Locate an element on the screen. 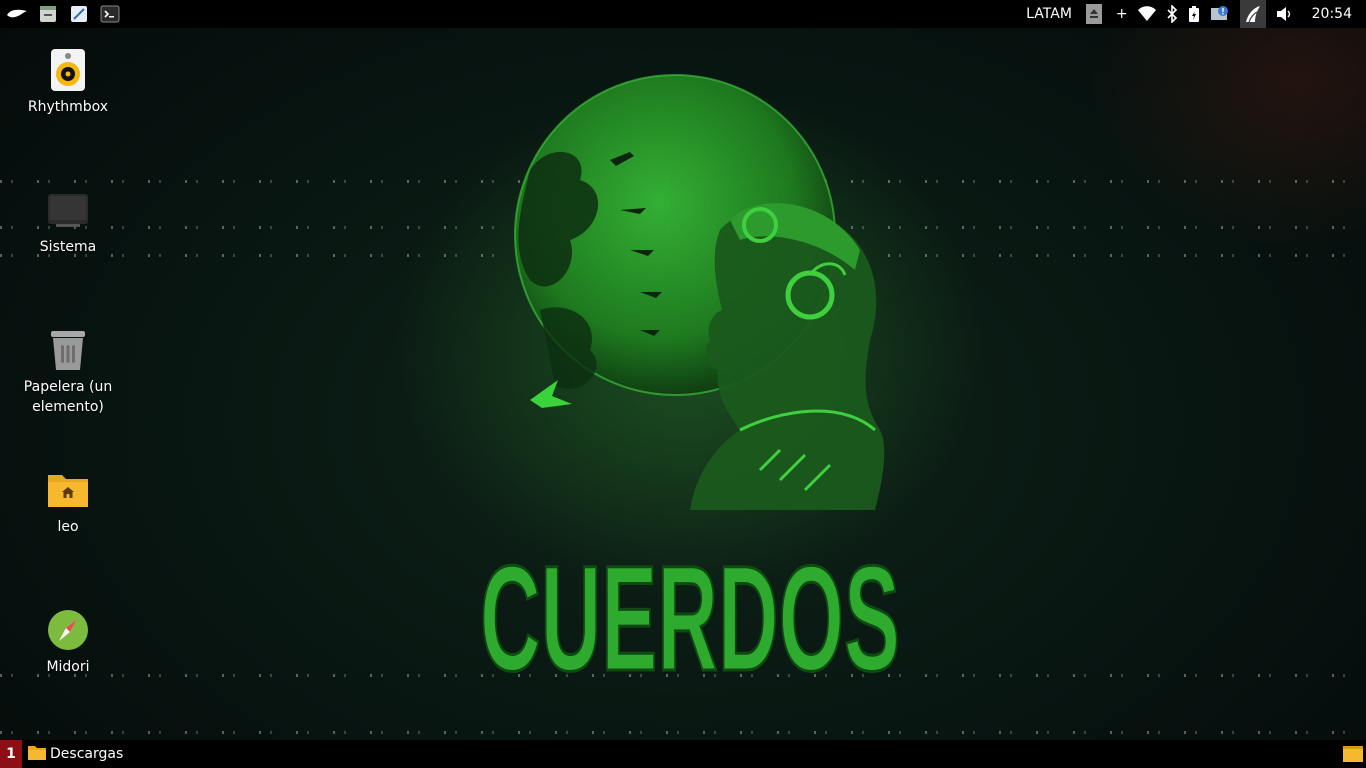 The image size is (1366, 768). app-menu-icon is located at coordinates (17, 14).